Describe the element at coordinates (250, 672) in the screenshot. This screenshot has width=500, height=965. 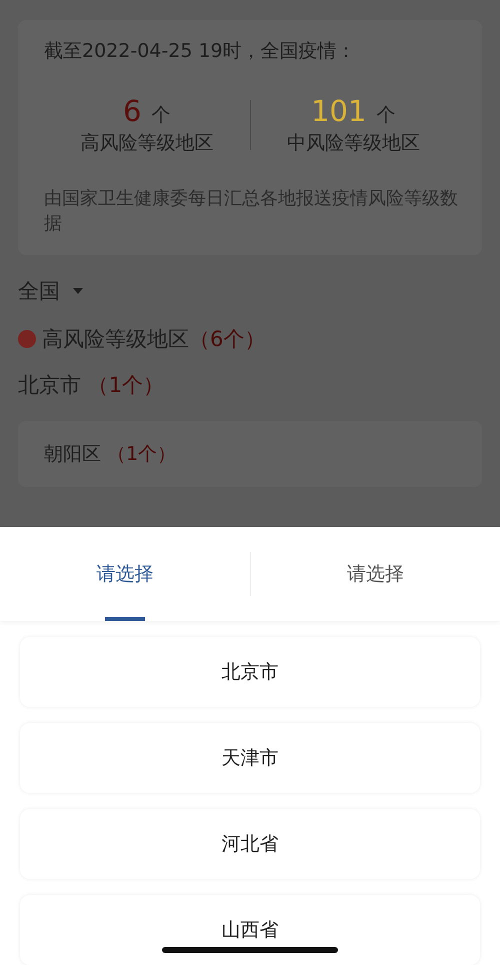
I see `option-item: 北京市` at that location.